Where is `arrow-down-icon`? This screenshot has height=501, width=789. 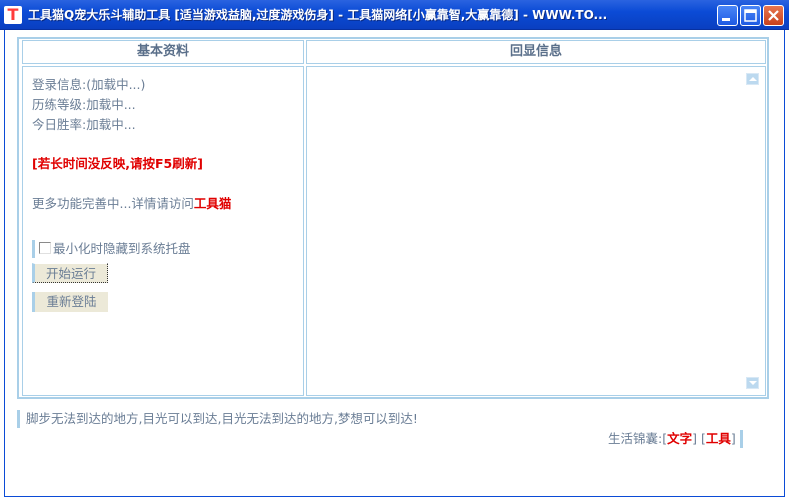
arrow-down-icon is located at coordinates (753, 383).